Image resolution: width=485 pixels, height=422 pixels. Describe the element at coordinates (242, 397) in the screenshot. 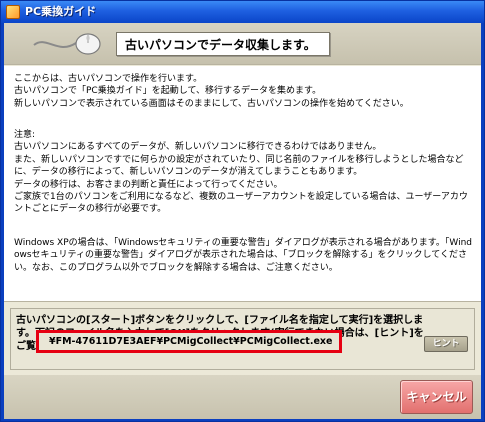

I see `footer-band: キャンセル` at that location.